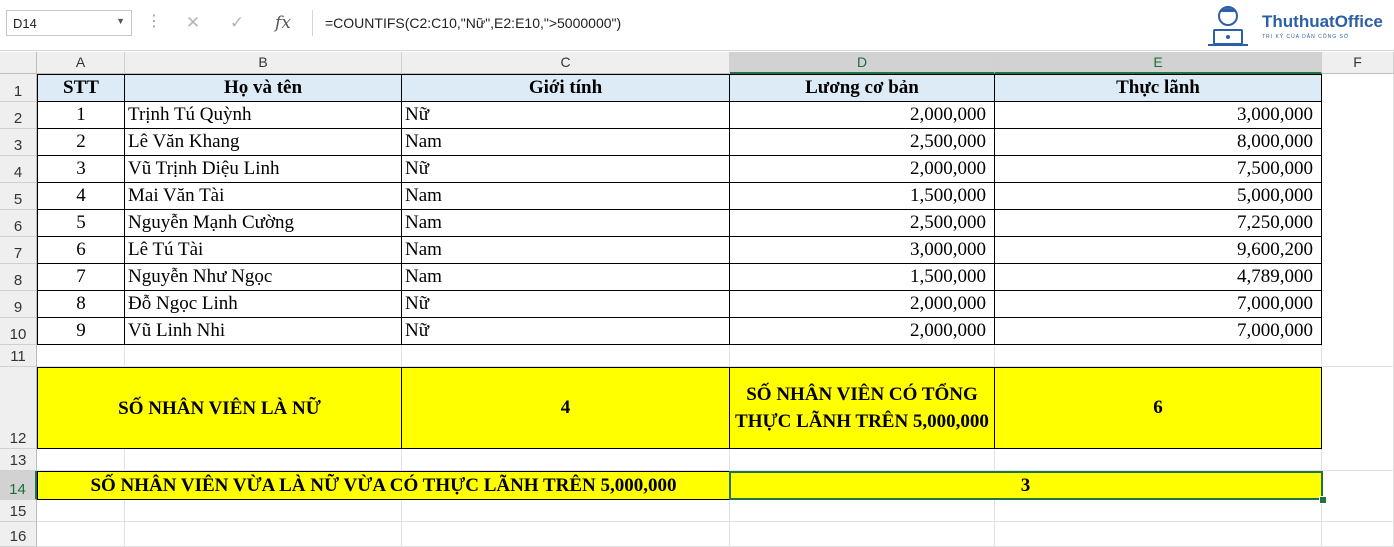 Image resolution: width=1394 pixels, height=547 pixels. I want to click on row-header-1: 1, so click(18, 88).